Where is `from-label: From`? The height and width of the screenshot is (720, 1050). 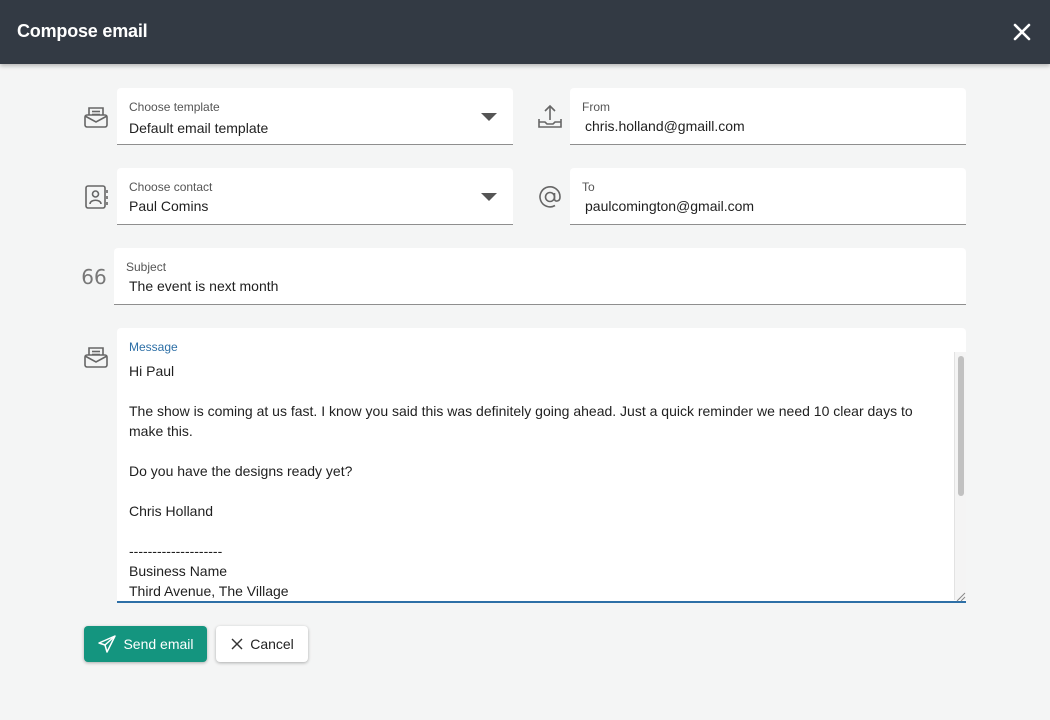
from-label: From is located at coordinates (596, 107).